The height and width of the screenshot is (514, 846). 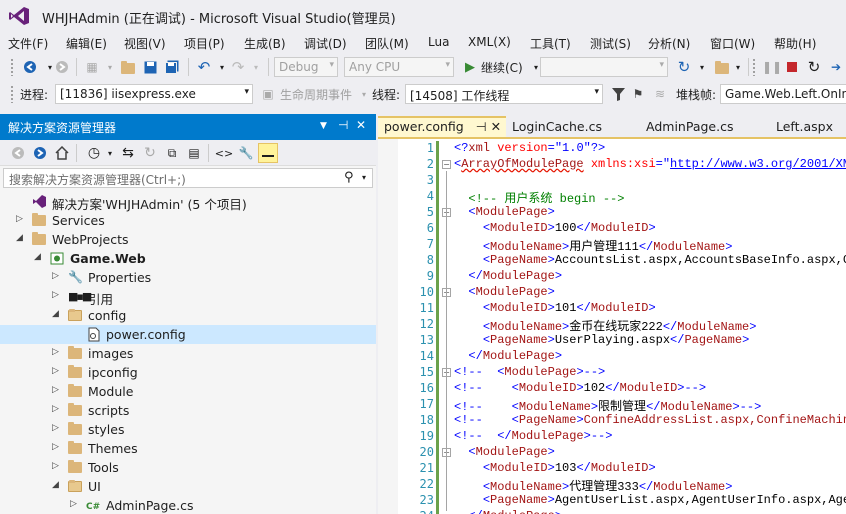 I want to click on menu-item: 编辑(E), so click(x=86, y=43).